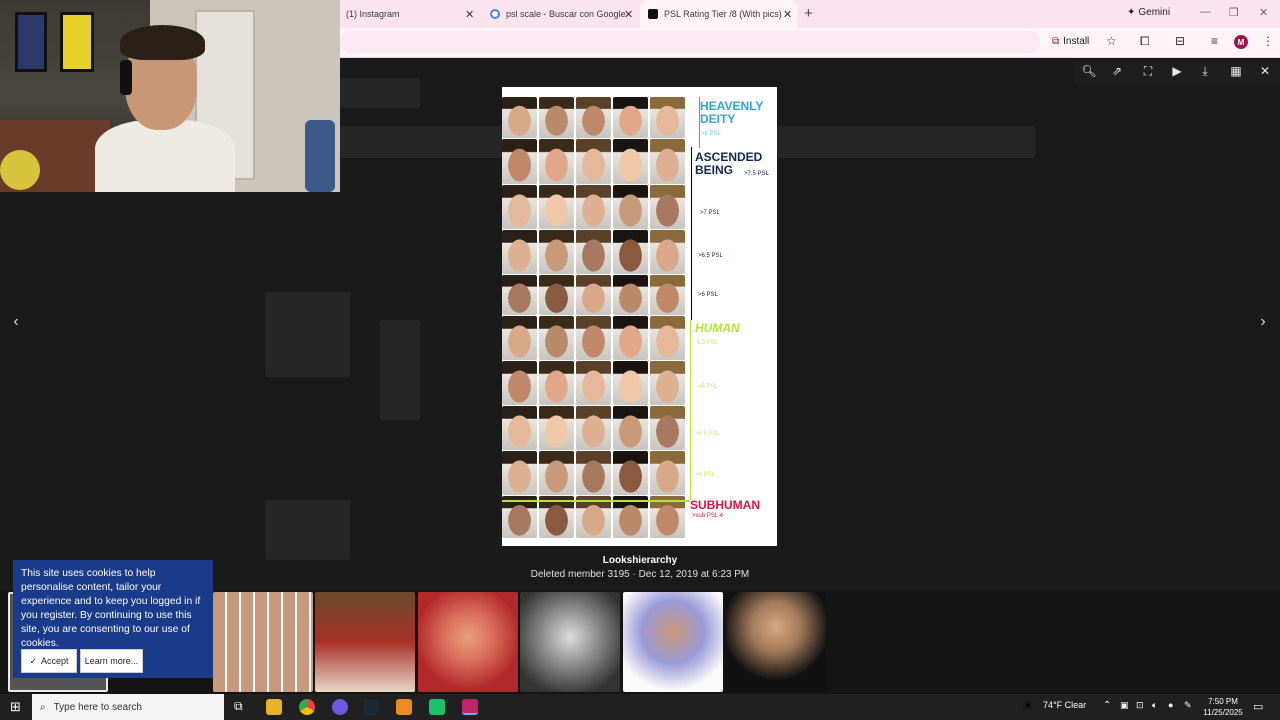 This screenshot has width=1280, height=720. Describe the element at coordinates (16, 322) in the screenshot. I see `prev-image-button: ‹` at that location.